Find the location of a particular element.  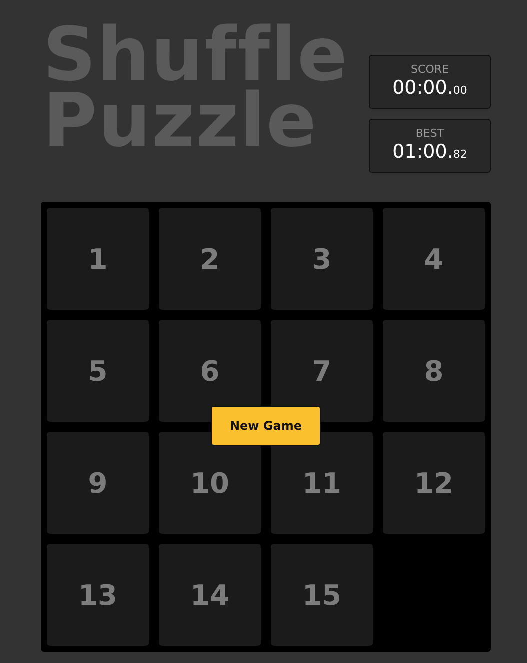

puzzle-tile: 10 is located at coordinates (210, 483).